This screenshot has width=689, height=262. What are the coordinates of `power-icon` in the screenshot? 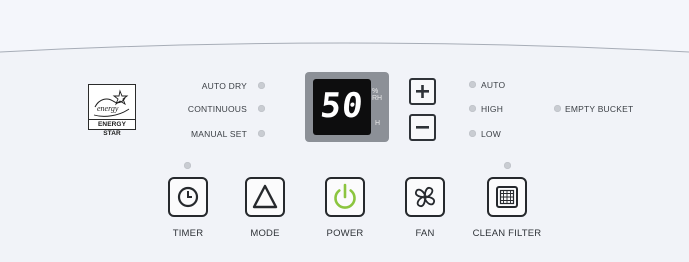 It's located at (345, 196).